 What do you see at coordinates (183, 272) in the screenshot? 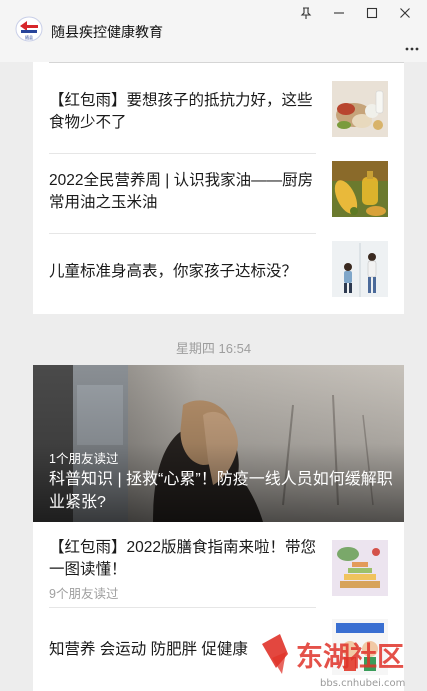
I see `article-title: 儿童标准身高表，你家孩子达标没？` at bounding box center [183, 272].